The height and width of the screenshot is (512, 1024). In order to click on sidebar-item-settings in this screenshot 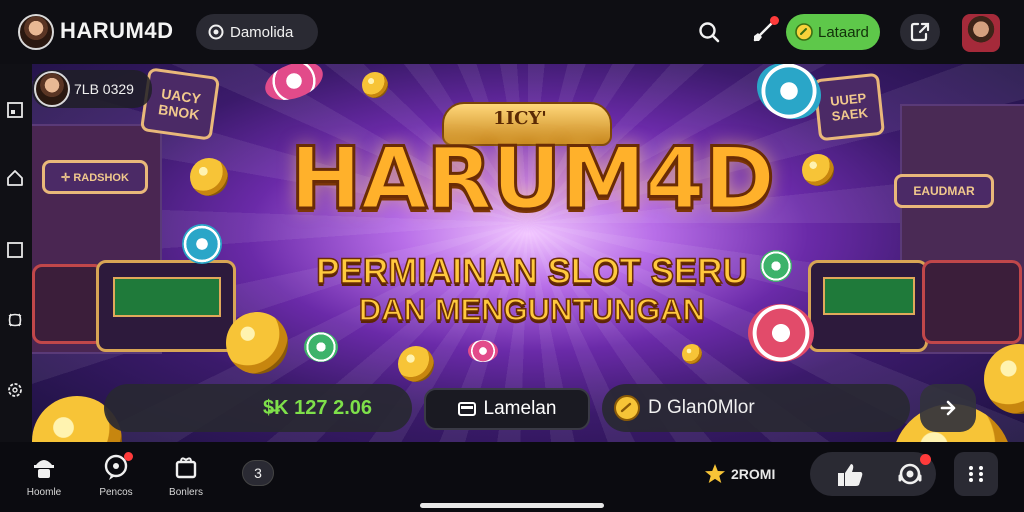, I will do `click(15, 390)`.